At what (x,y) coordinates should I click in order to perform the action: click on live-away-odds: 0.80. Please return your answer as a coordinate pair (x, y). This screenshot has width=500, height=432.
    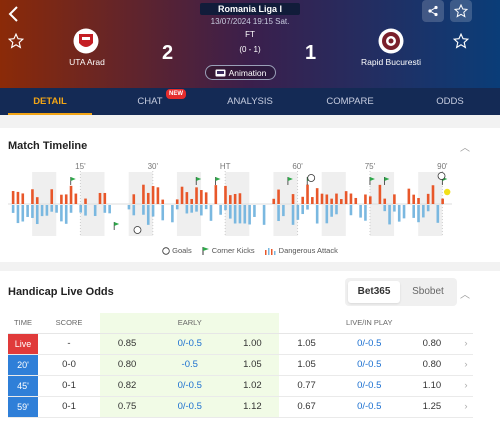
    Looking at the image, I should click on (431, 344).